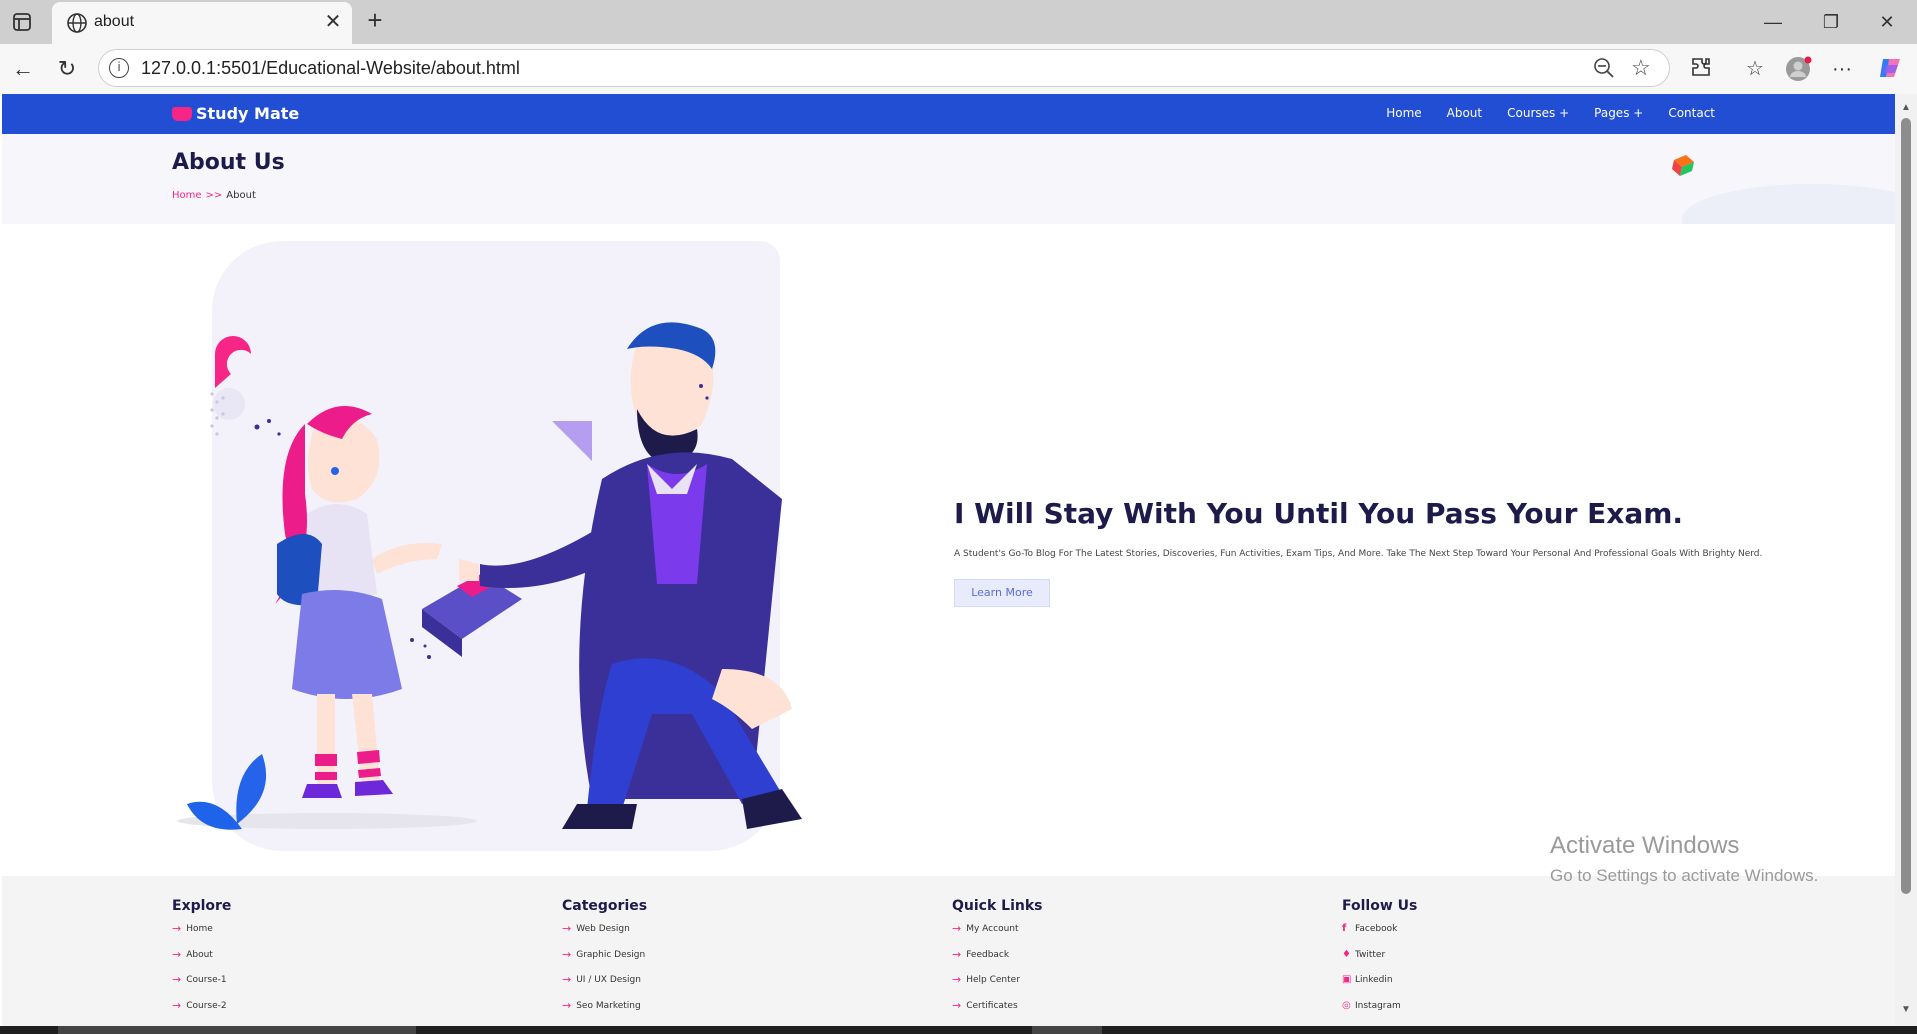 The height and width of the screenshot is (1034, 1917). Describe the element at coordinates (1701, 69) in the screenshot. I see `extensions-icon` at that location.